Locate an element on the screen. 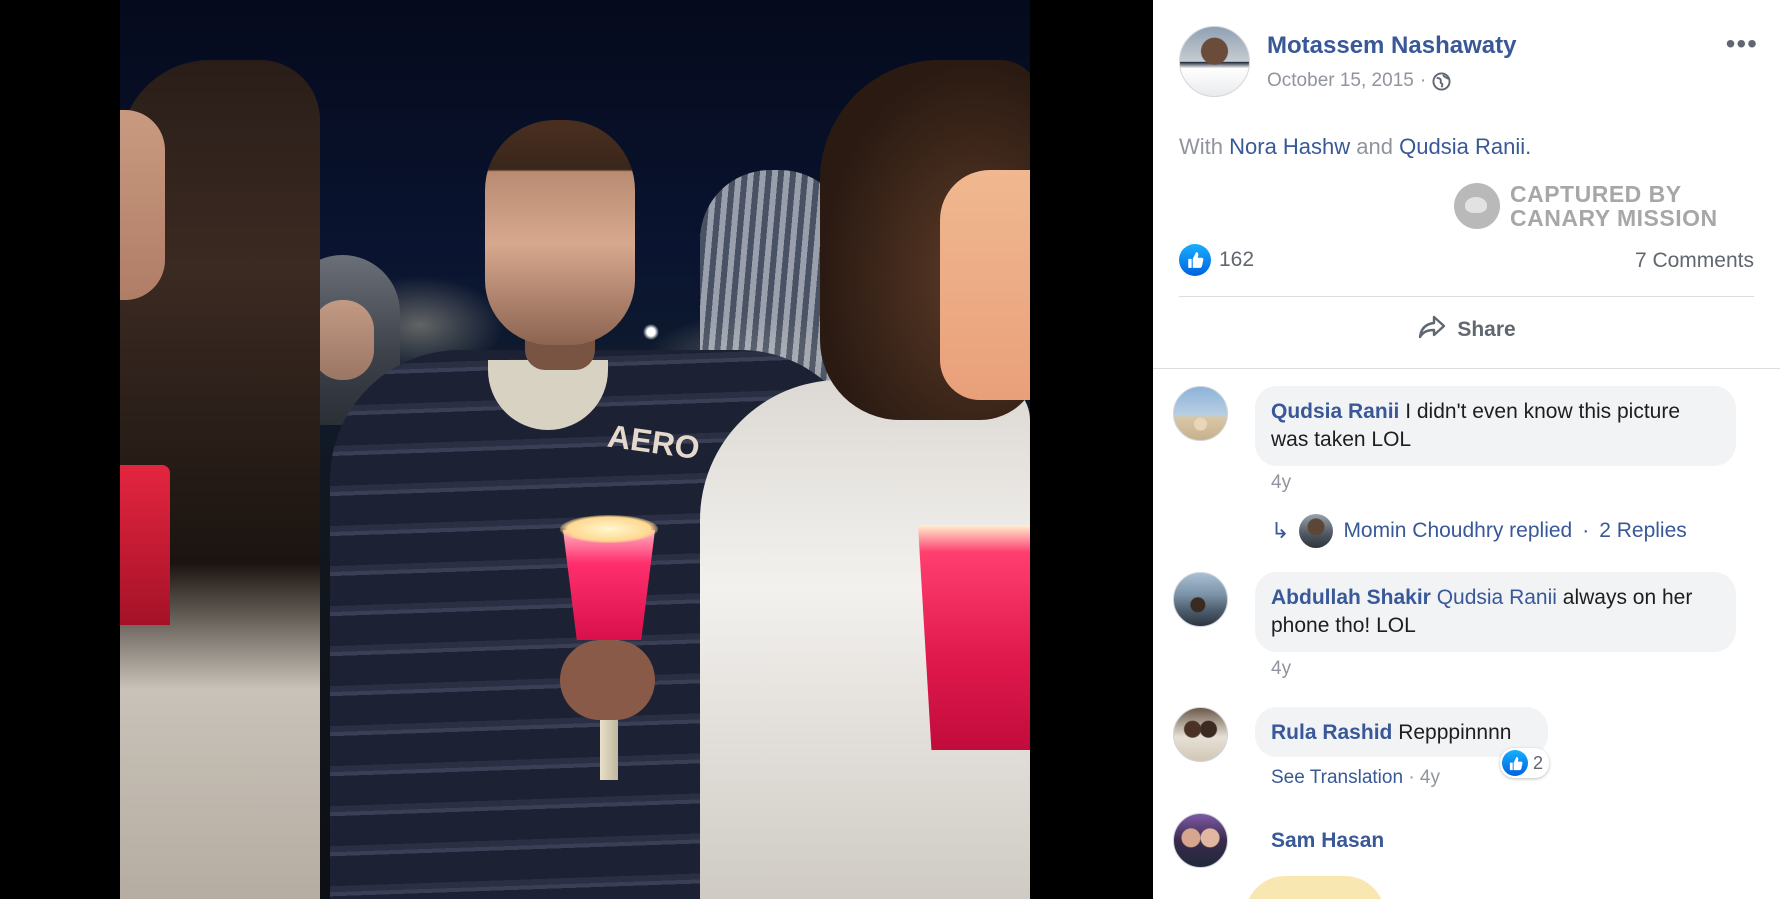 Image resolution: width=1780 pixels, height=899 pixels. comment: Sam Hasan is located at coordinates (1466, 856).